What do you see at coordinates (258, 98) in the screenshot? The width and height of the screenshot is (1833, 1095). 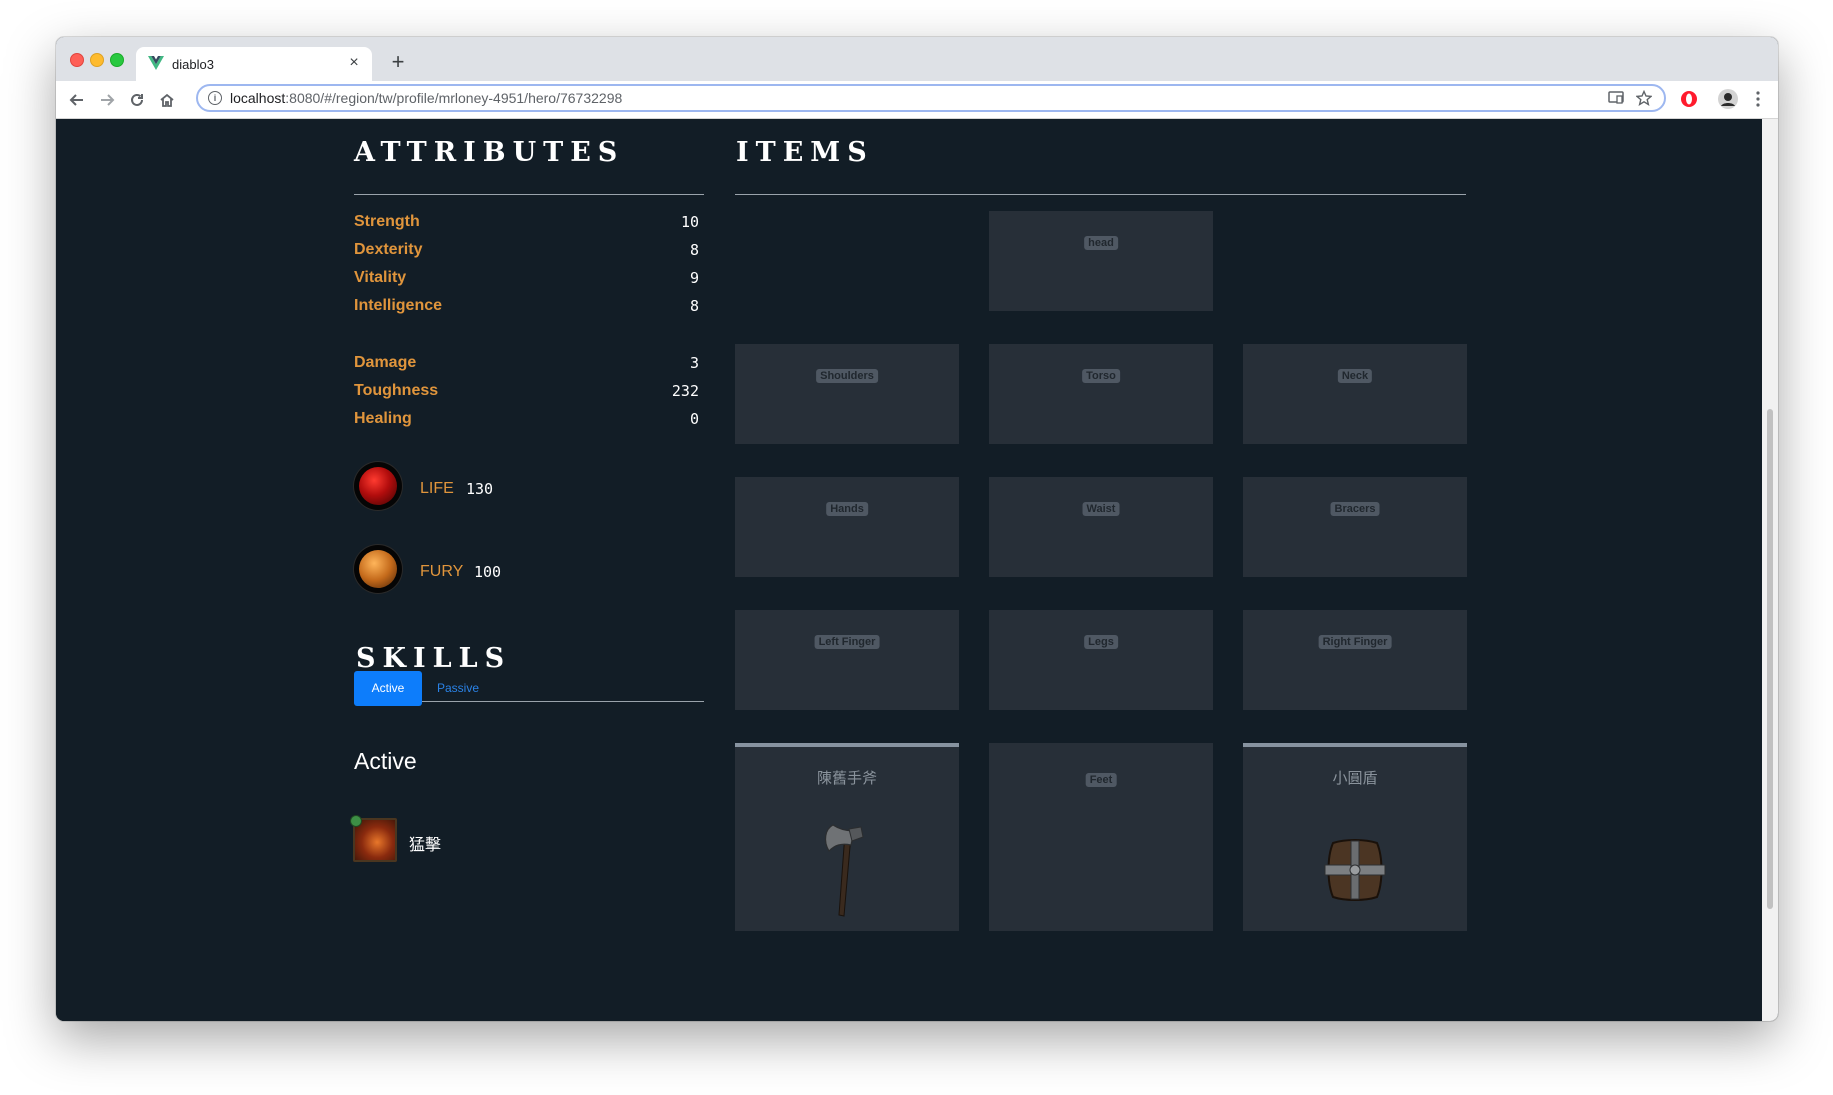 I see `url-host: localhost` at bounding box center [258, 98].